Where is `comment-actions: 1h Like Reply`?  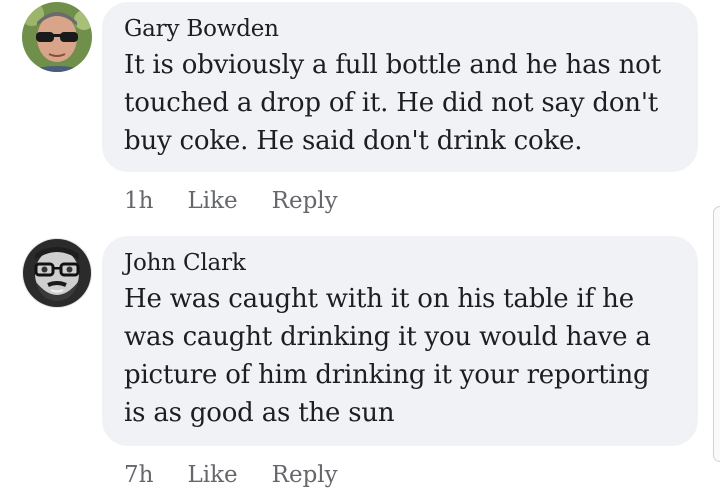
comment-actions: 1h Like Reply is located at coordinates (231, 201).